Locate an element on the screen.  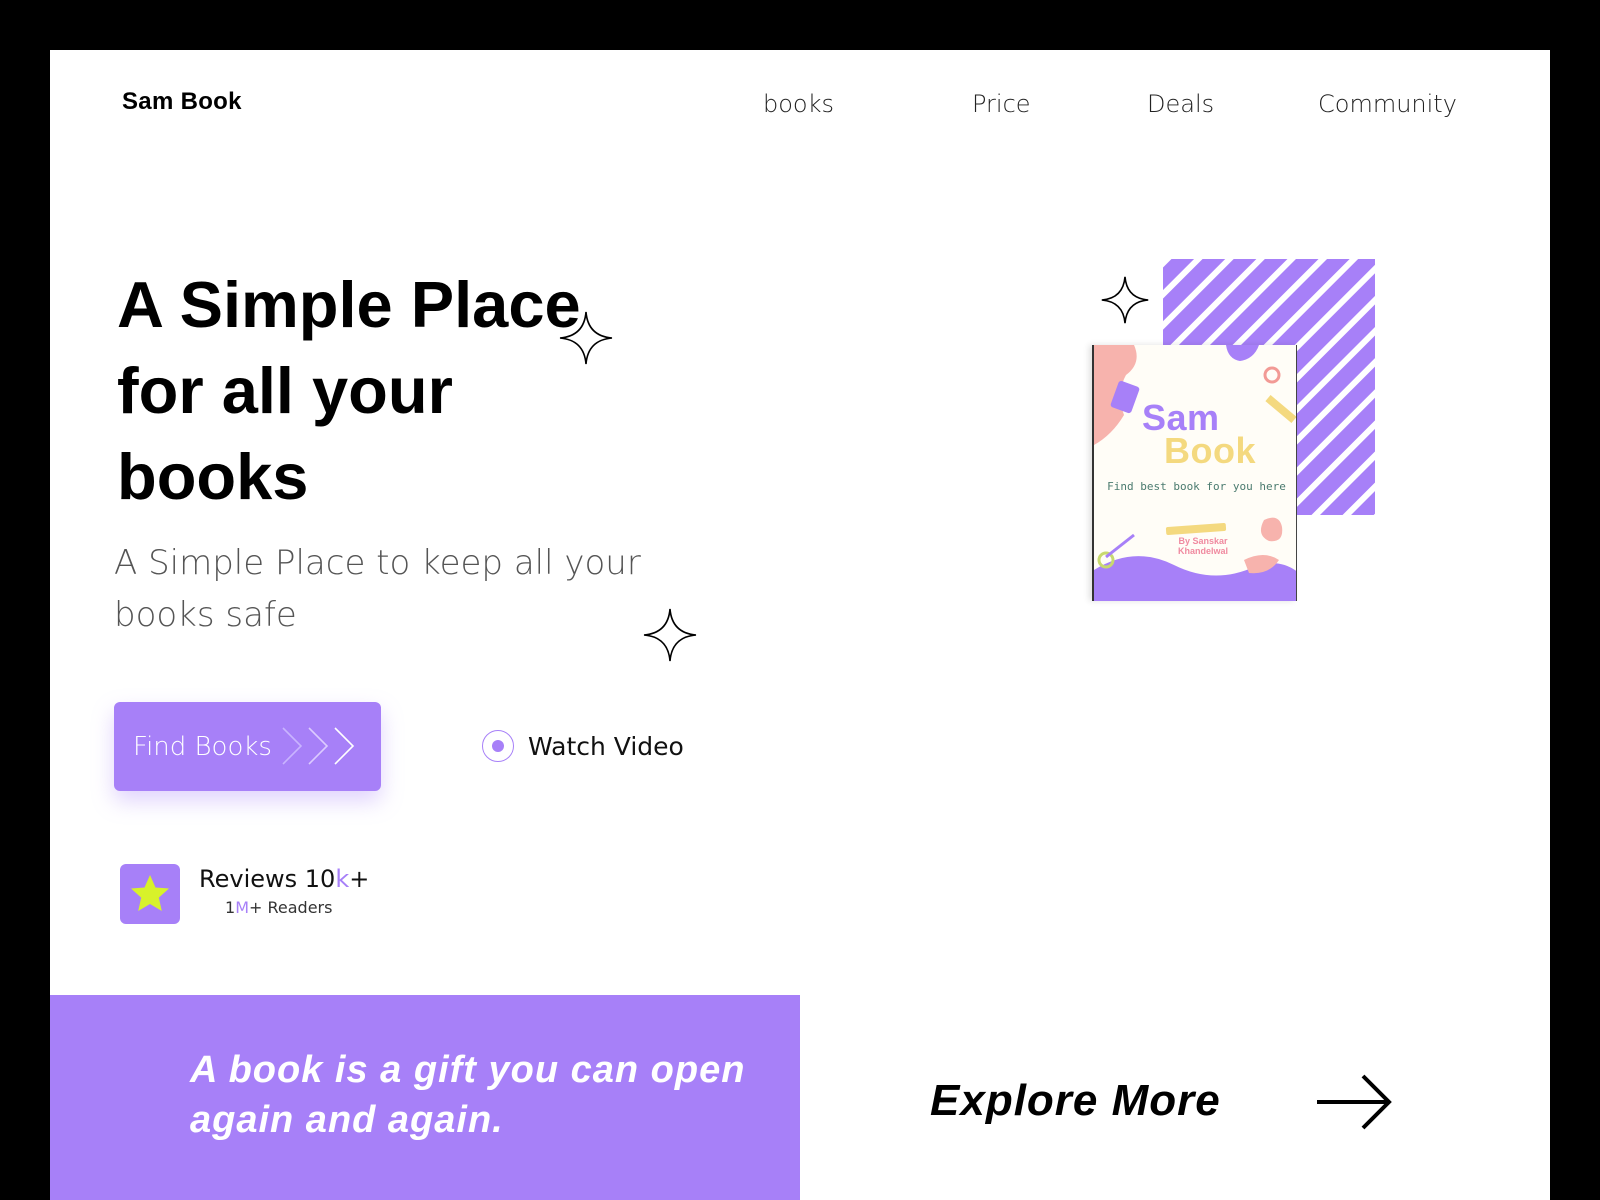
reviews-badge is located at coordinates (150, 894).